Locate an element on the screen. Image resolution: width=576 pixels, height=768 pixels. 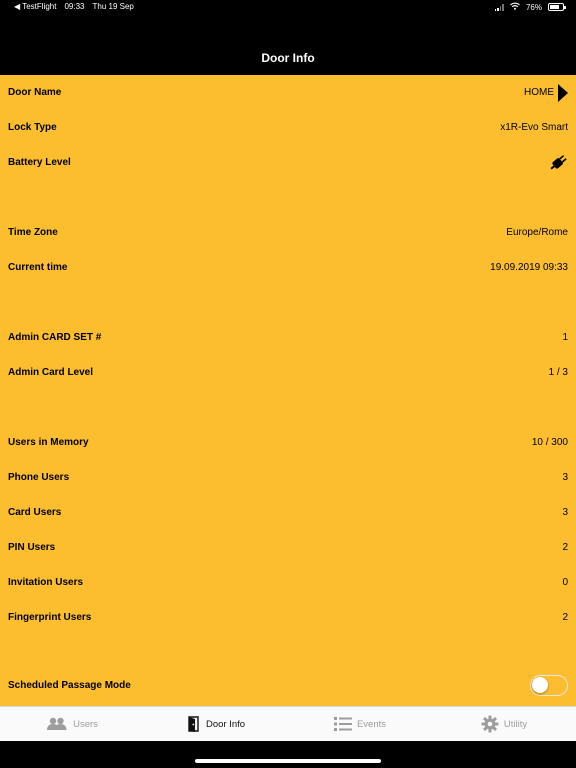
triangle-right-icon is located at coordinates (563, 92).